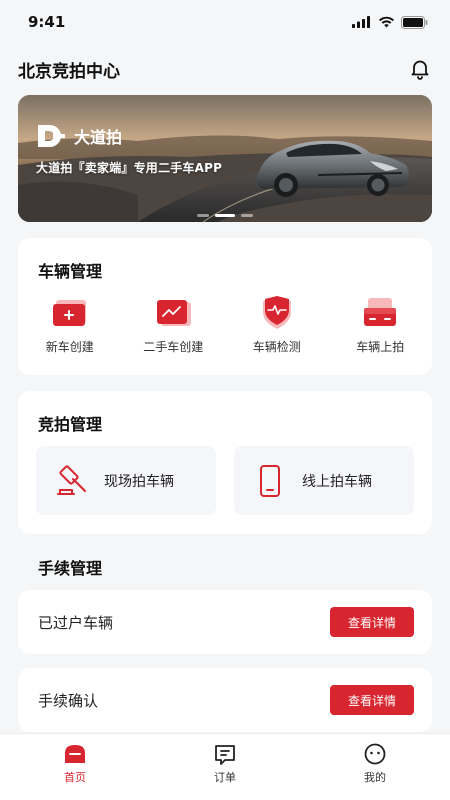 The width and height of the screenshot is (450, 800). What do you see at coordinates (225, 700) in the screenshot?
I see `procedure-confirmation-row: 手续确认 查看详情` at bounding box center [225, 700].